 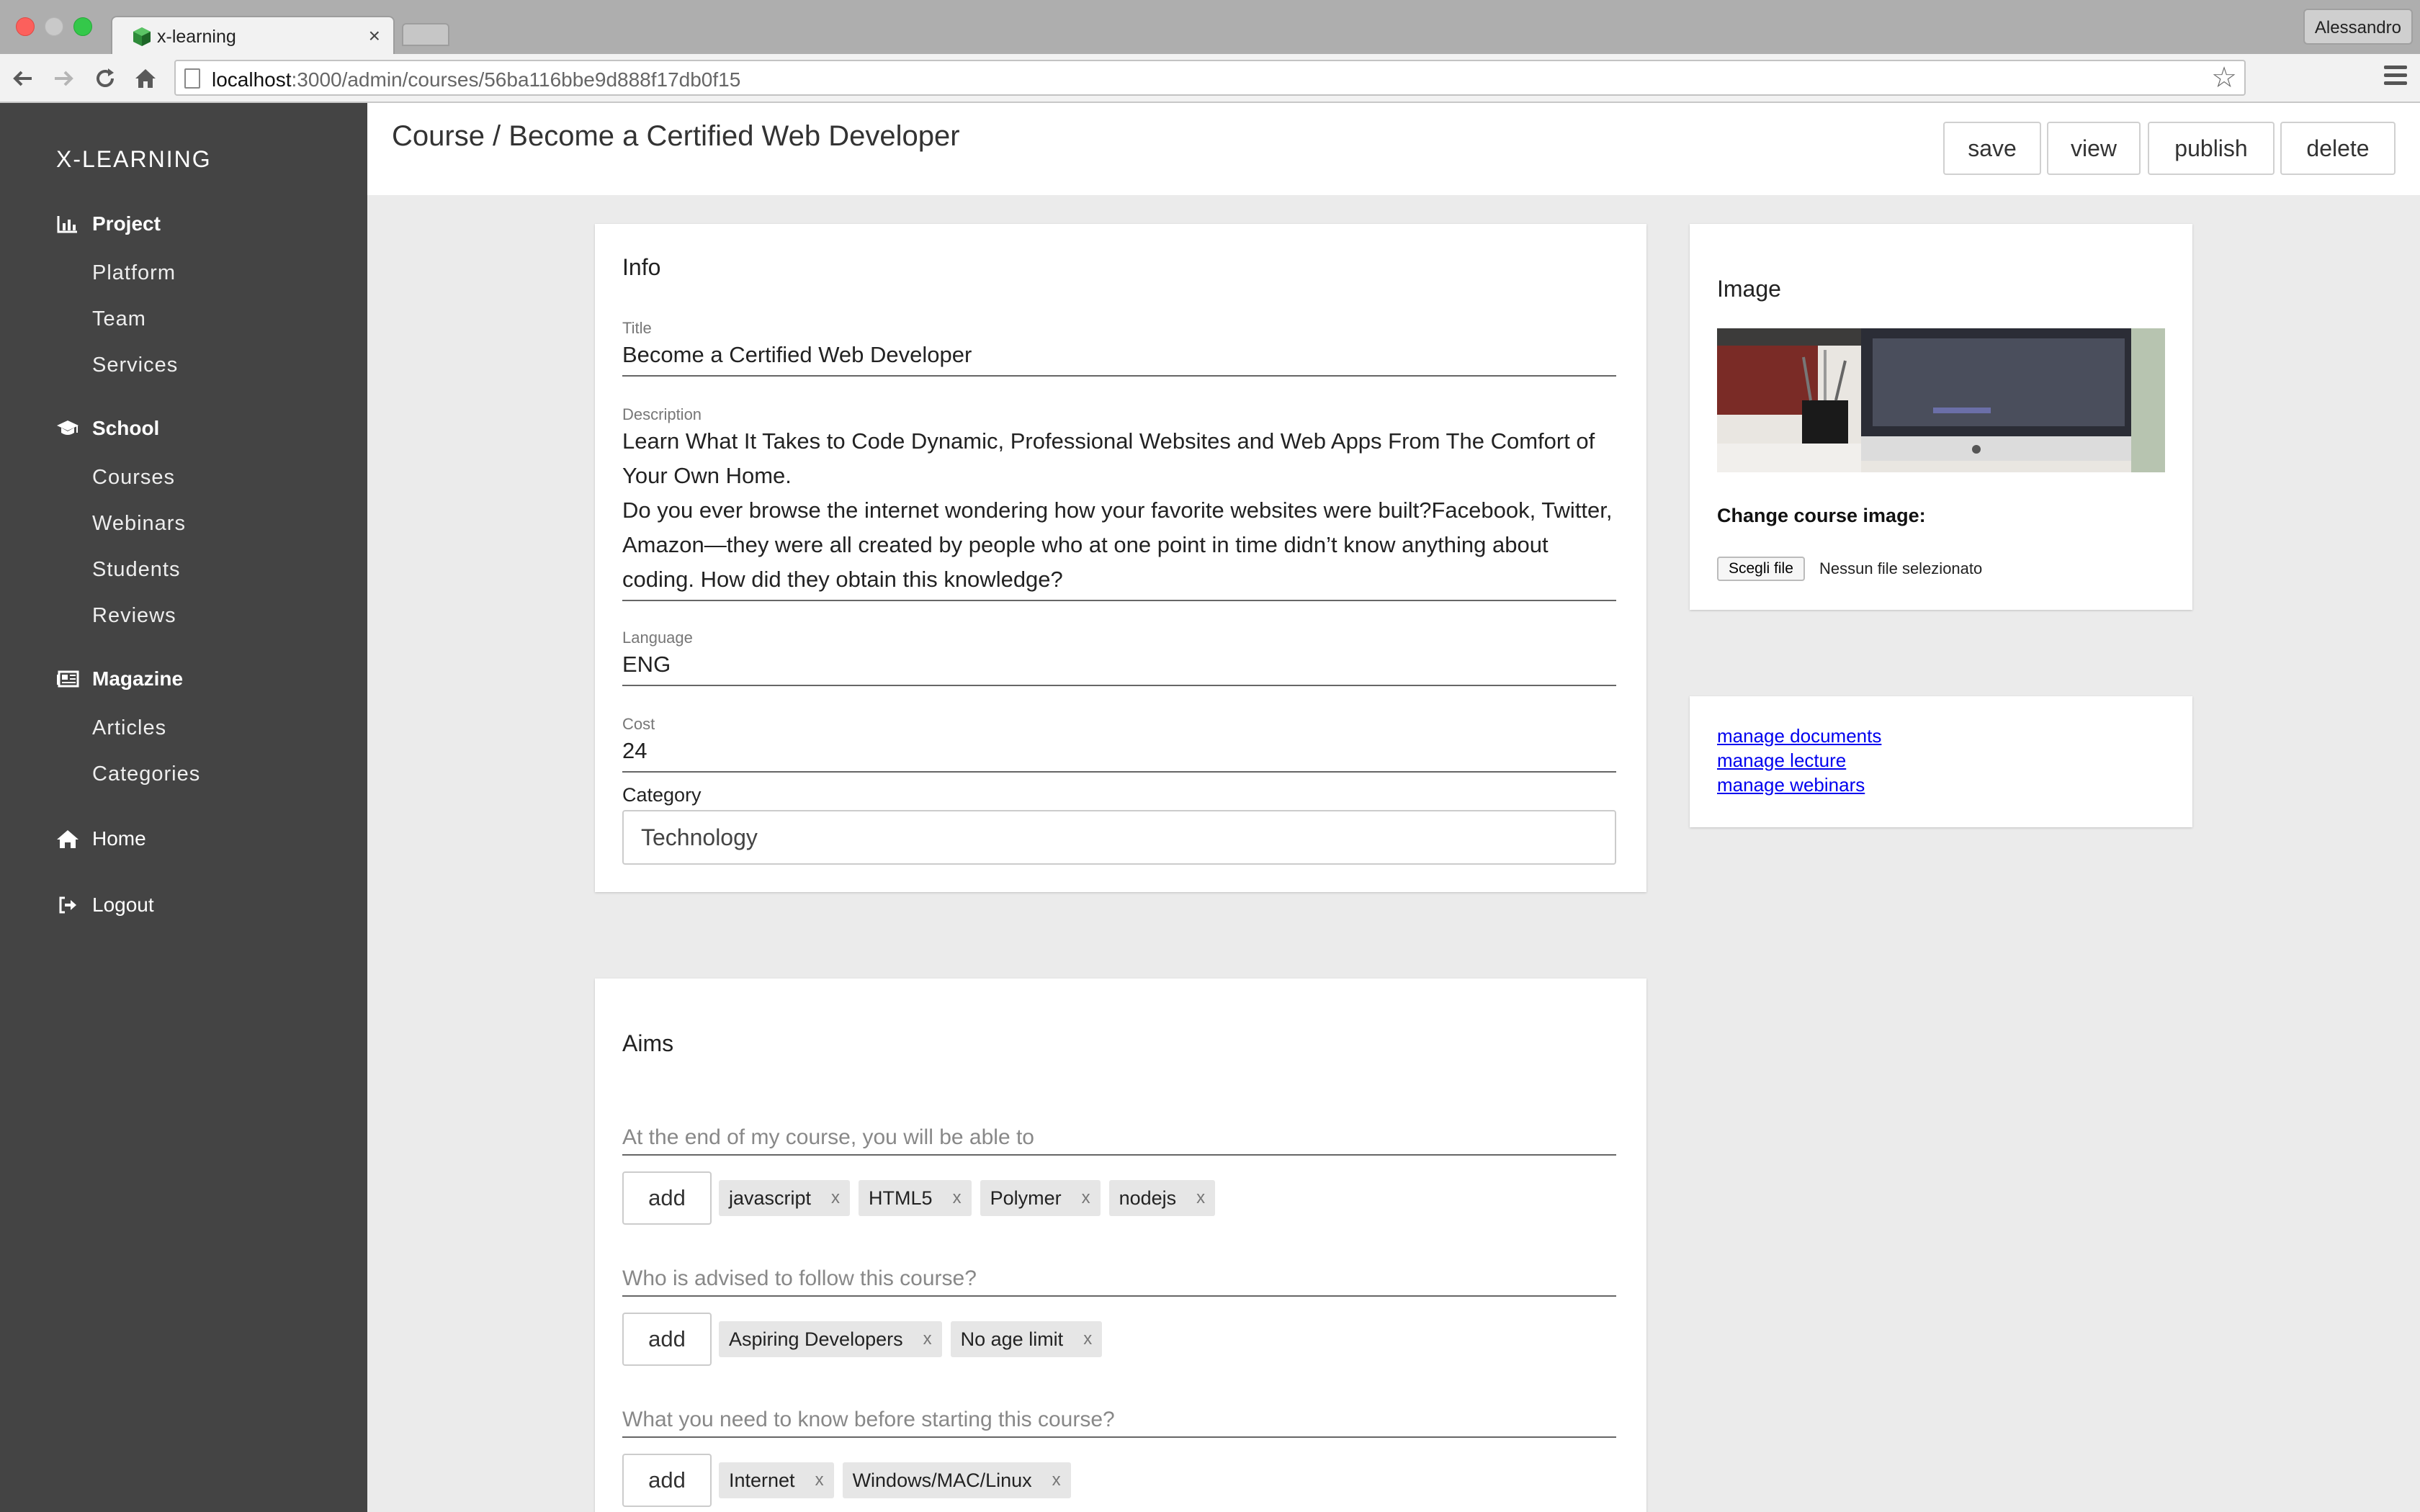 What do you see at coordinates (196, 37) in the screenshot?
I see `tab-title: x-learning` at bounding box center [196, 37].